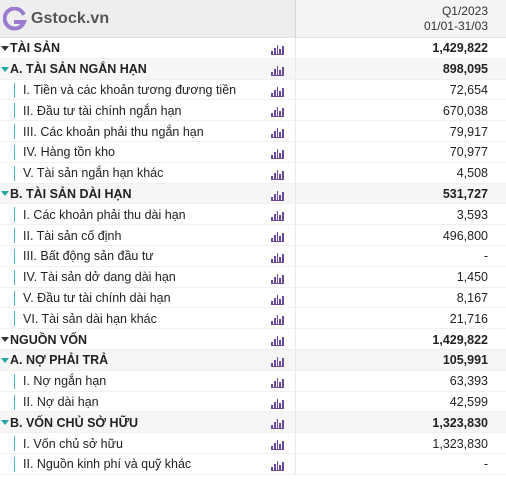 The image size is (506, 483). I want to click on row-value: 496,800, so click(465, 235).